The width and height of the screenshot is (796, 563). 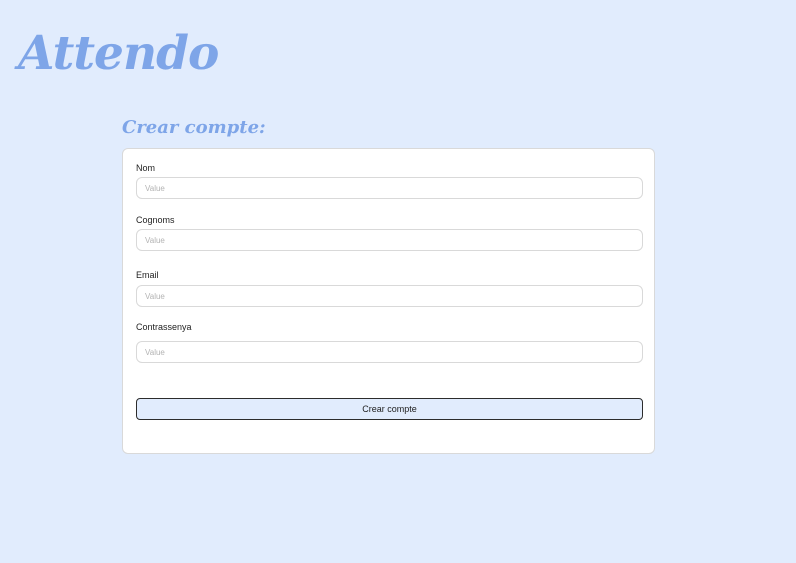 I want to click on password-input, so click(x=389, y=352).